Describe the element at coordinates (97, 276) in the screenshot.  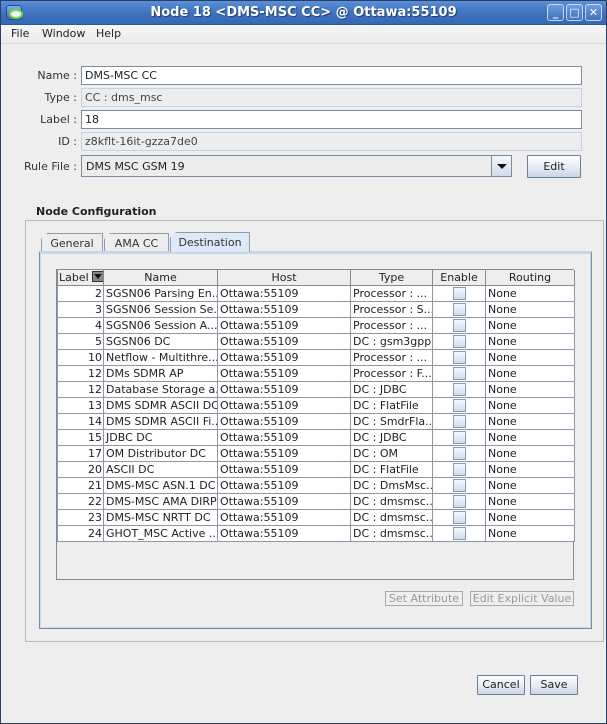
I see `sort-desc-icon` at that location.